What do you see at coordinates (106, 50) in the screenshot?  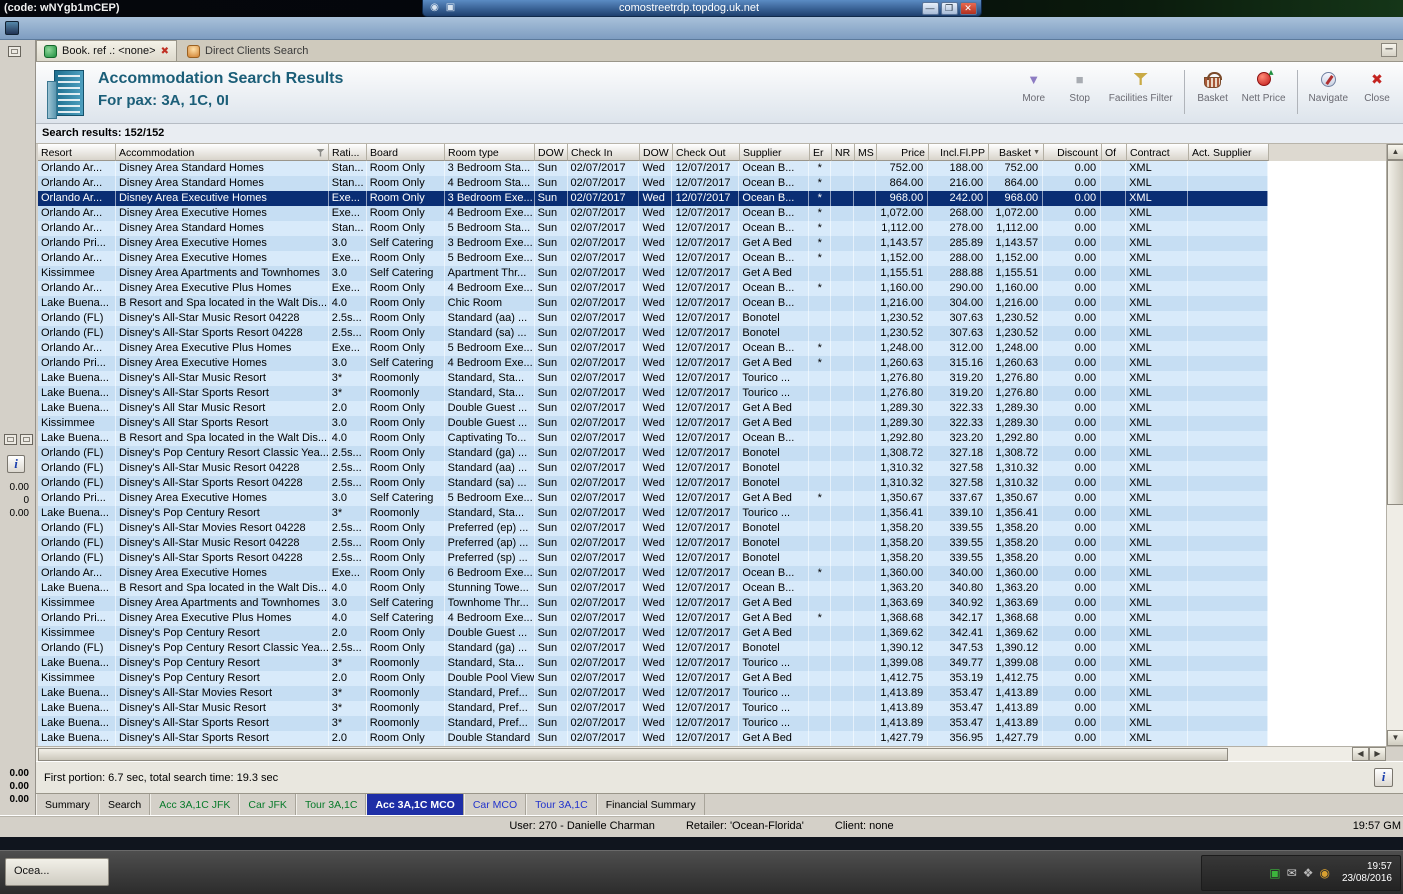 I see `tab-booking-reference: Book. ref .: <none> ✖` at bounding box center [106, 50].